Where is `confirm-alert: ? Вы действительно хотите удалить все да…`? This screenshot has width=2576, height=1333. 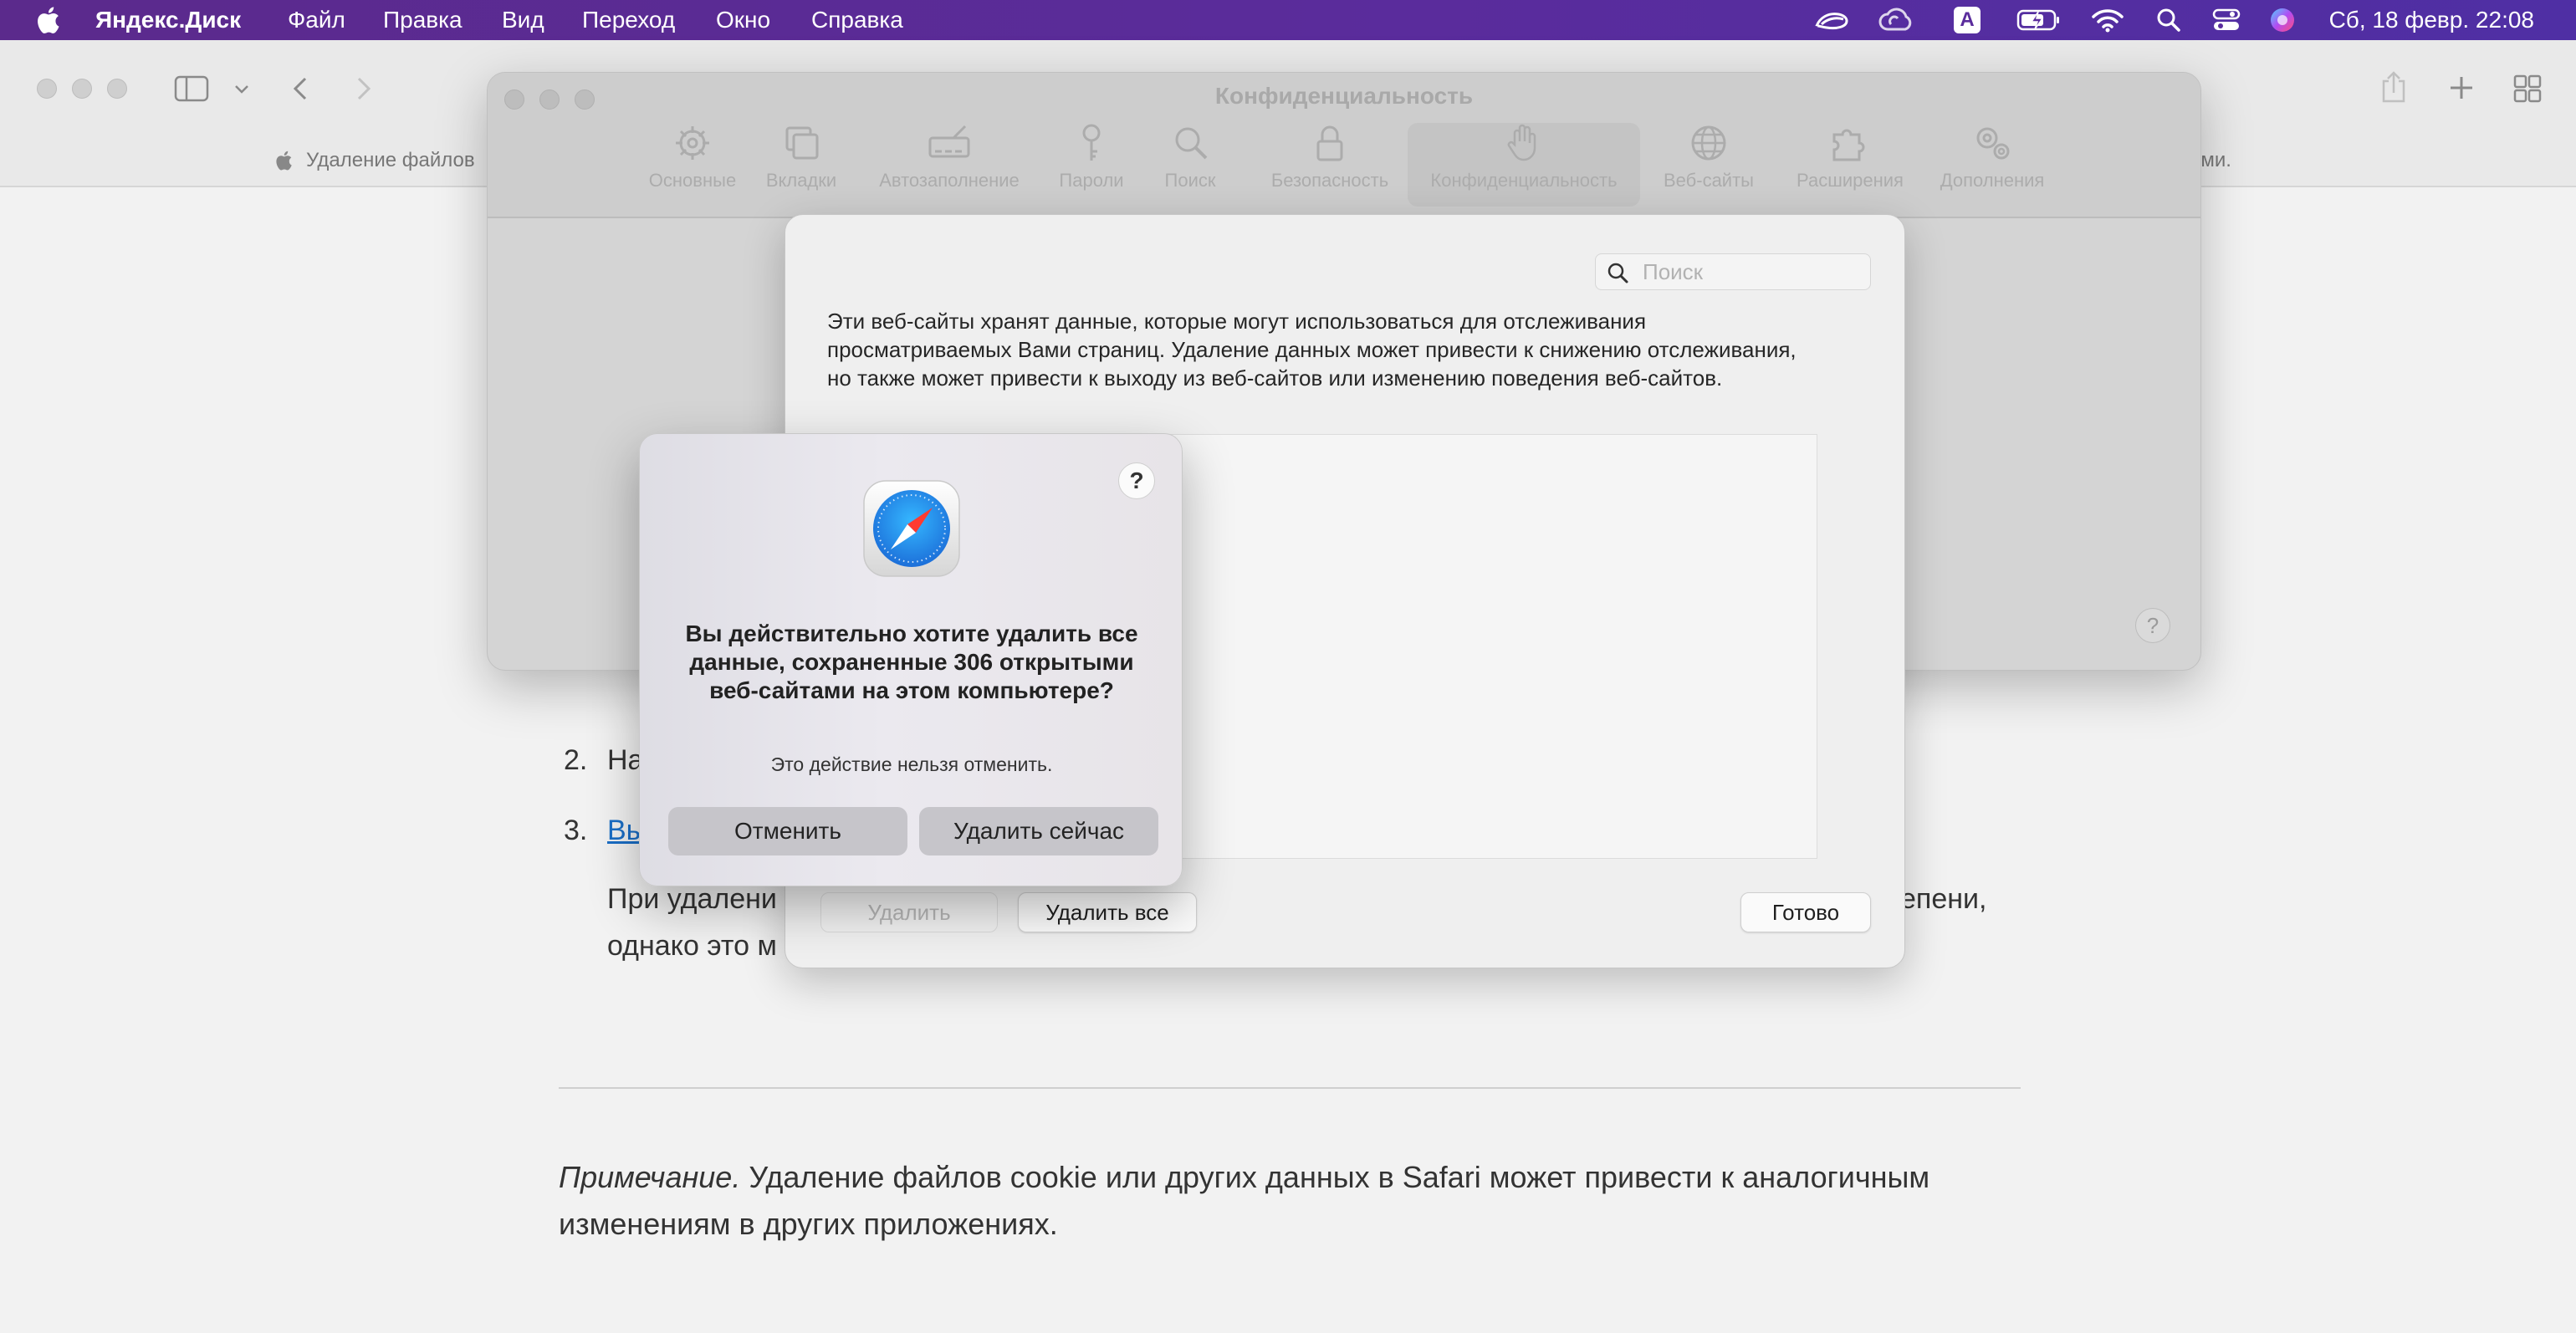
confirm-alert: ? Вы действительно хотите удалить все да… is located at coordinates (911, 659).